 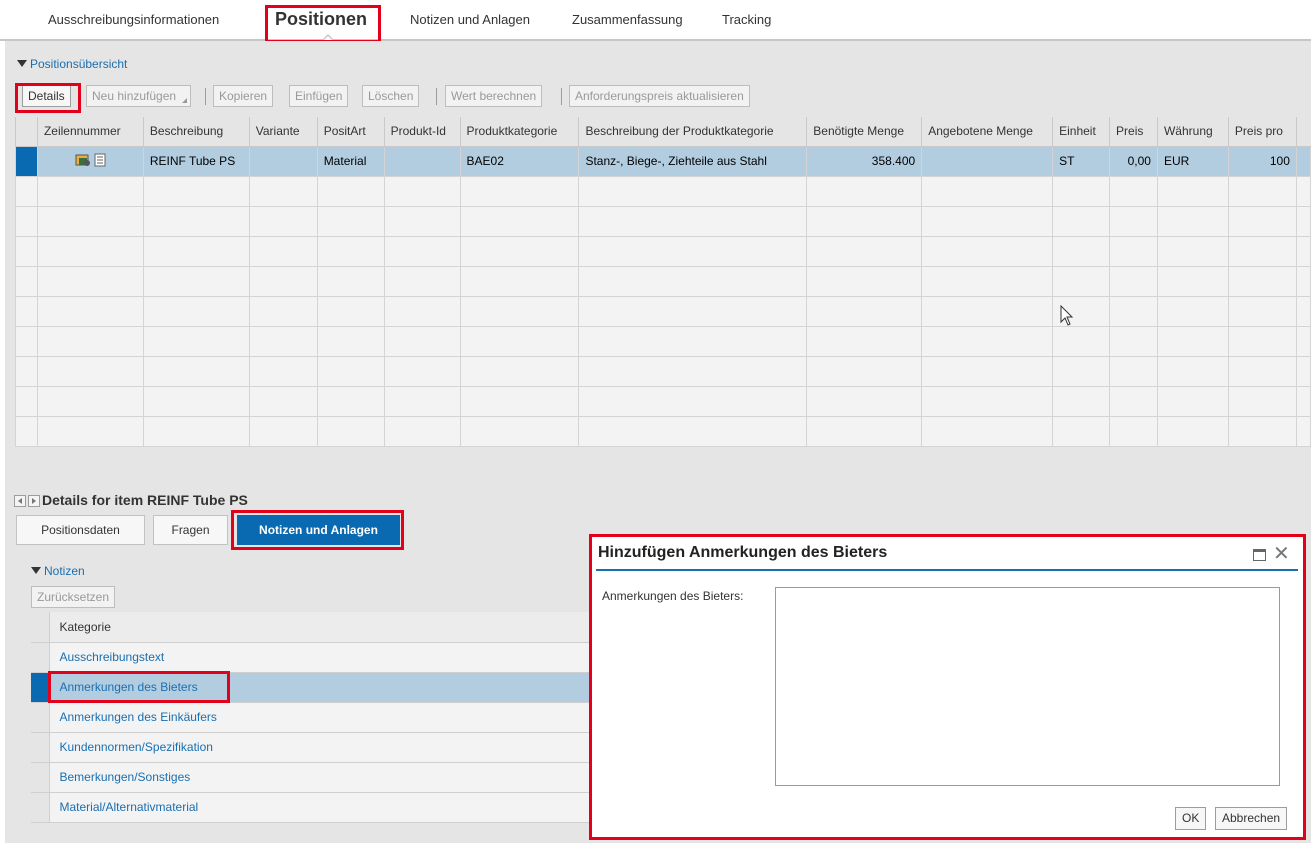 What do you see at coordinates (1303, 132) in the screenshot?
I see `column-header` at bounding box center [1303, 132].